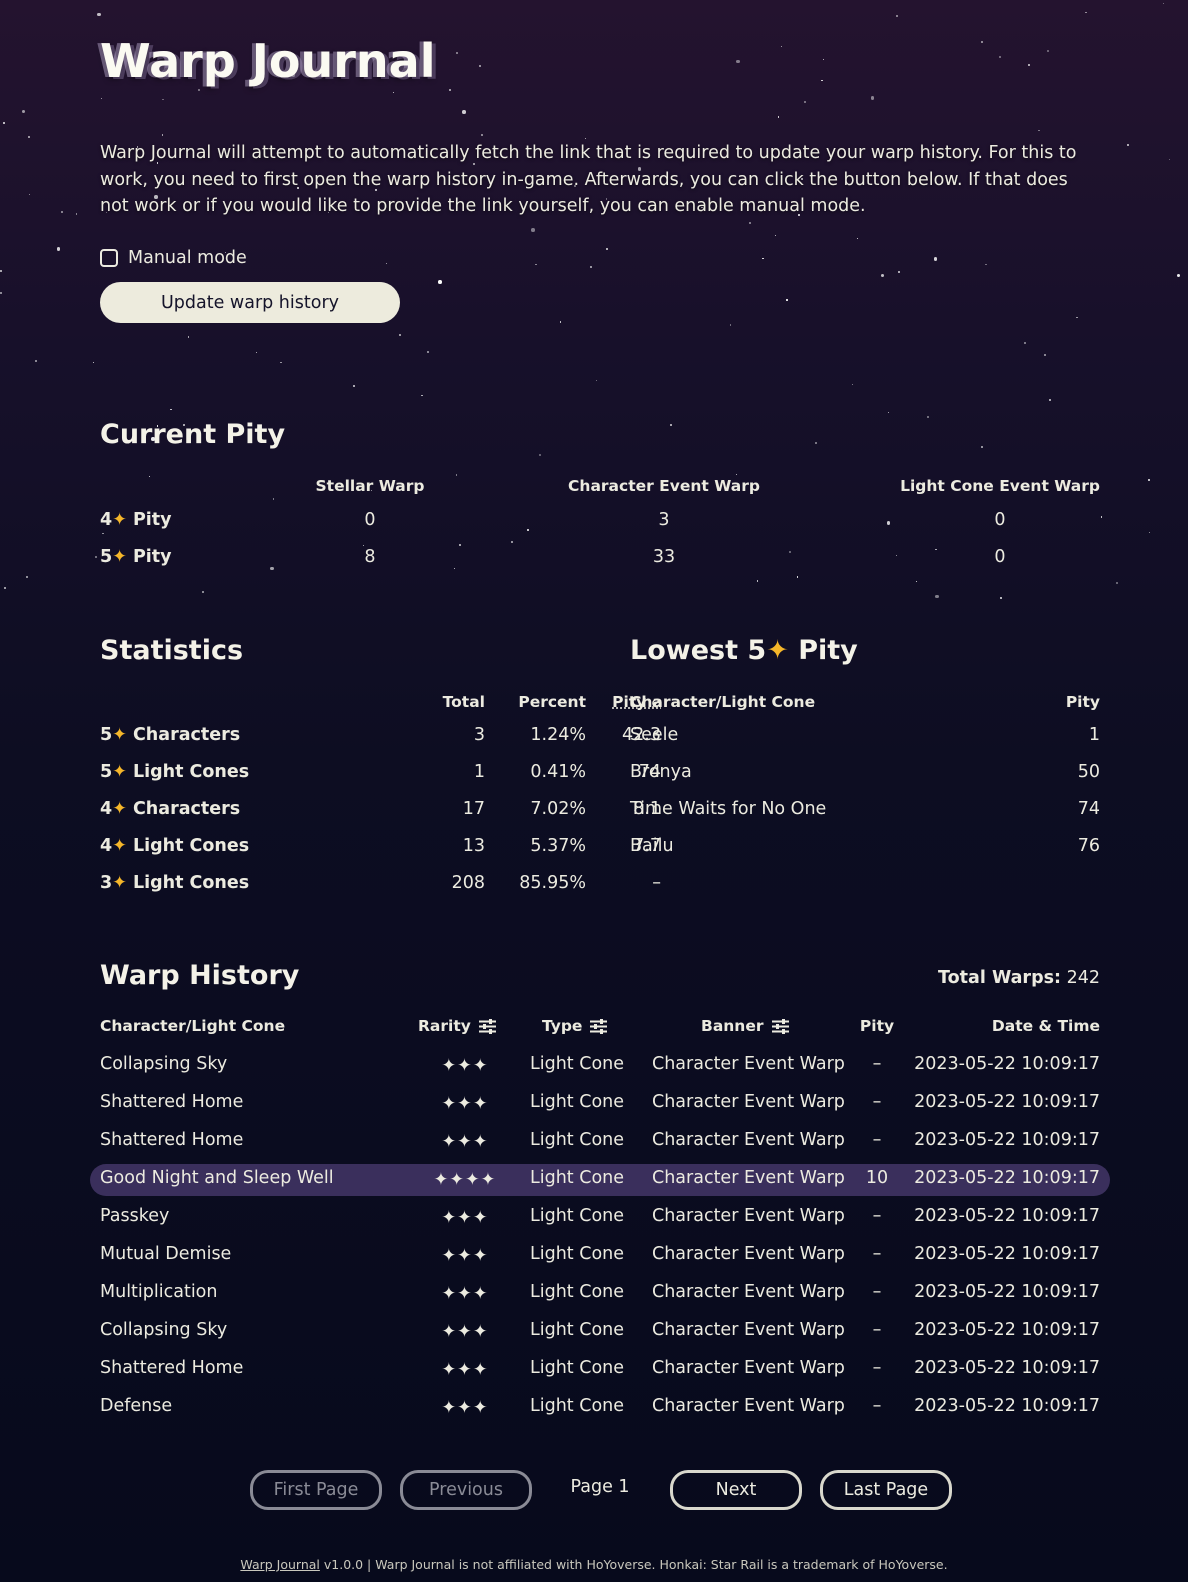 The width and height of the screenshot is (1188, 1582). I want to click on lowest-pity-name: Time Waits for No One, so click(728, 809).